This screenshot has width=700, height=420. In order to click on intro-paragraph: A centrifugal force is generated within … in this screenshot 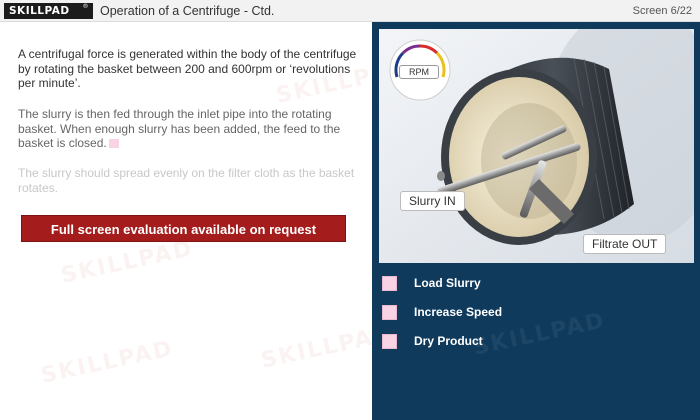, I will do `click(187, 68)`.